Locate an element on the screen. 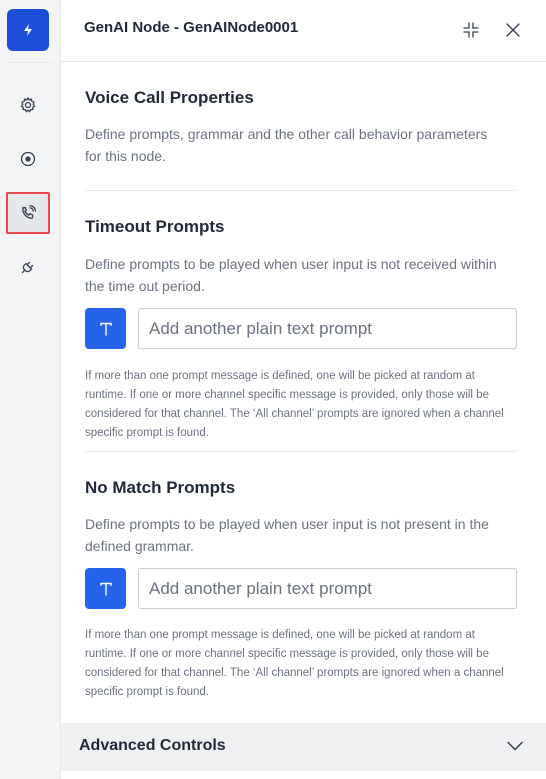  no-match-prompt-input is located at coordinates (327, 588).